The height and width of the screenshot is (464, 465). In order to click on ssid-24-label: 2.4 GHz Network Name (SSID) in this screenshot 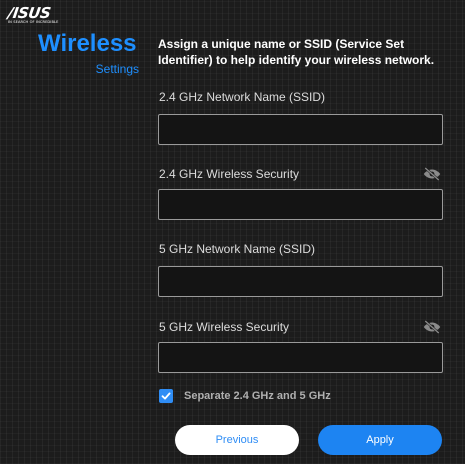, I will do `click(242, 97)`.